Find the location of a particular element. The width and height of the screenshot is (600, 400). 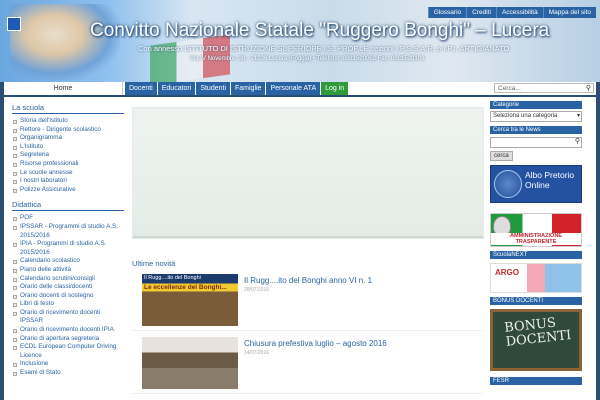

top-link-crediti: Crediti is located at coordinates (481, 12).